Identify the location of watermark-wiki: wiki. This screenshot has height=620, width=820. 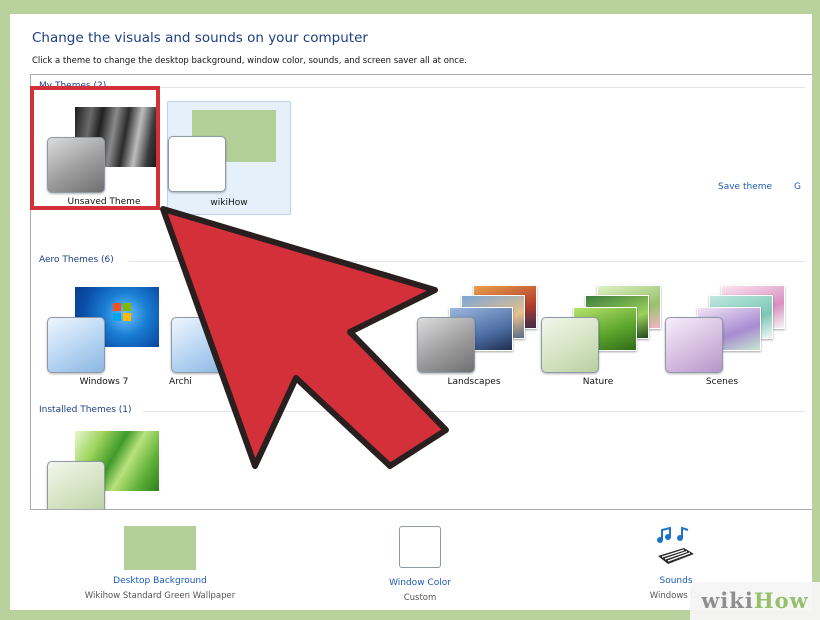
(727, 600).